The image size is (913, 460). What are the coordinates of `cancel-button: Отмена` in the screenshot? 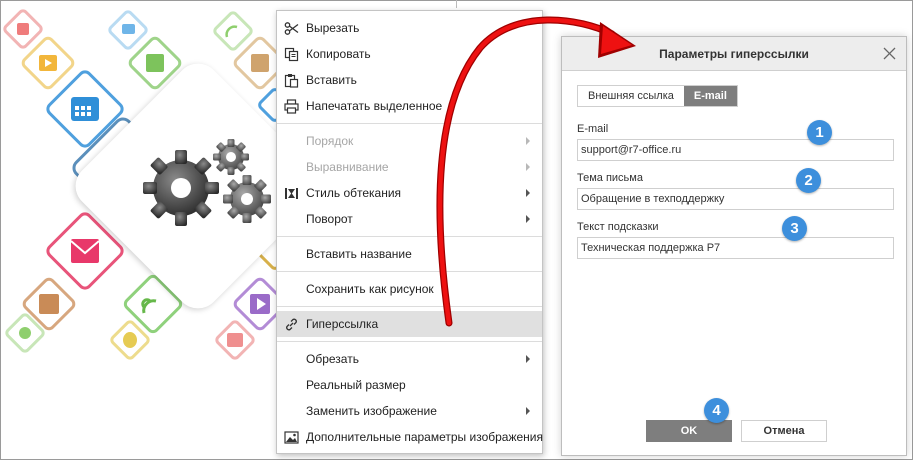 It's located at (784, 431).